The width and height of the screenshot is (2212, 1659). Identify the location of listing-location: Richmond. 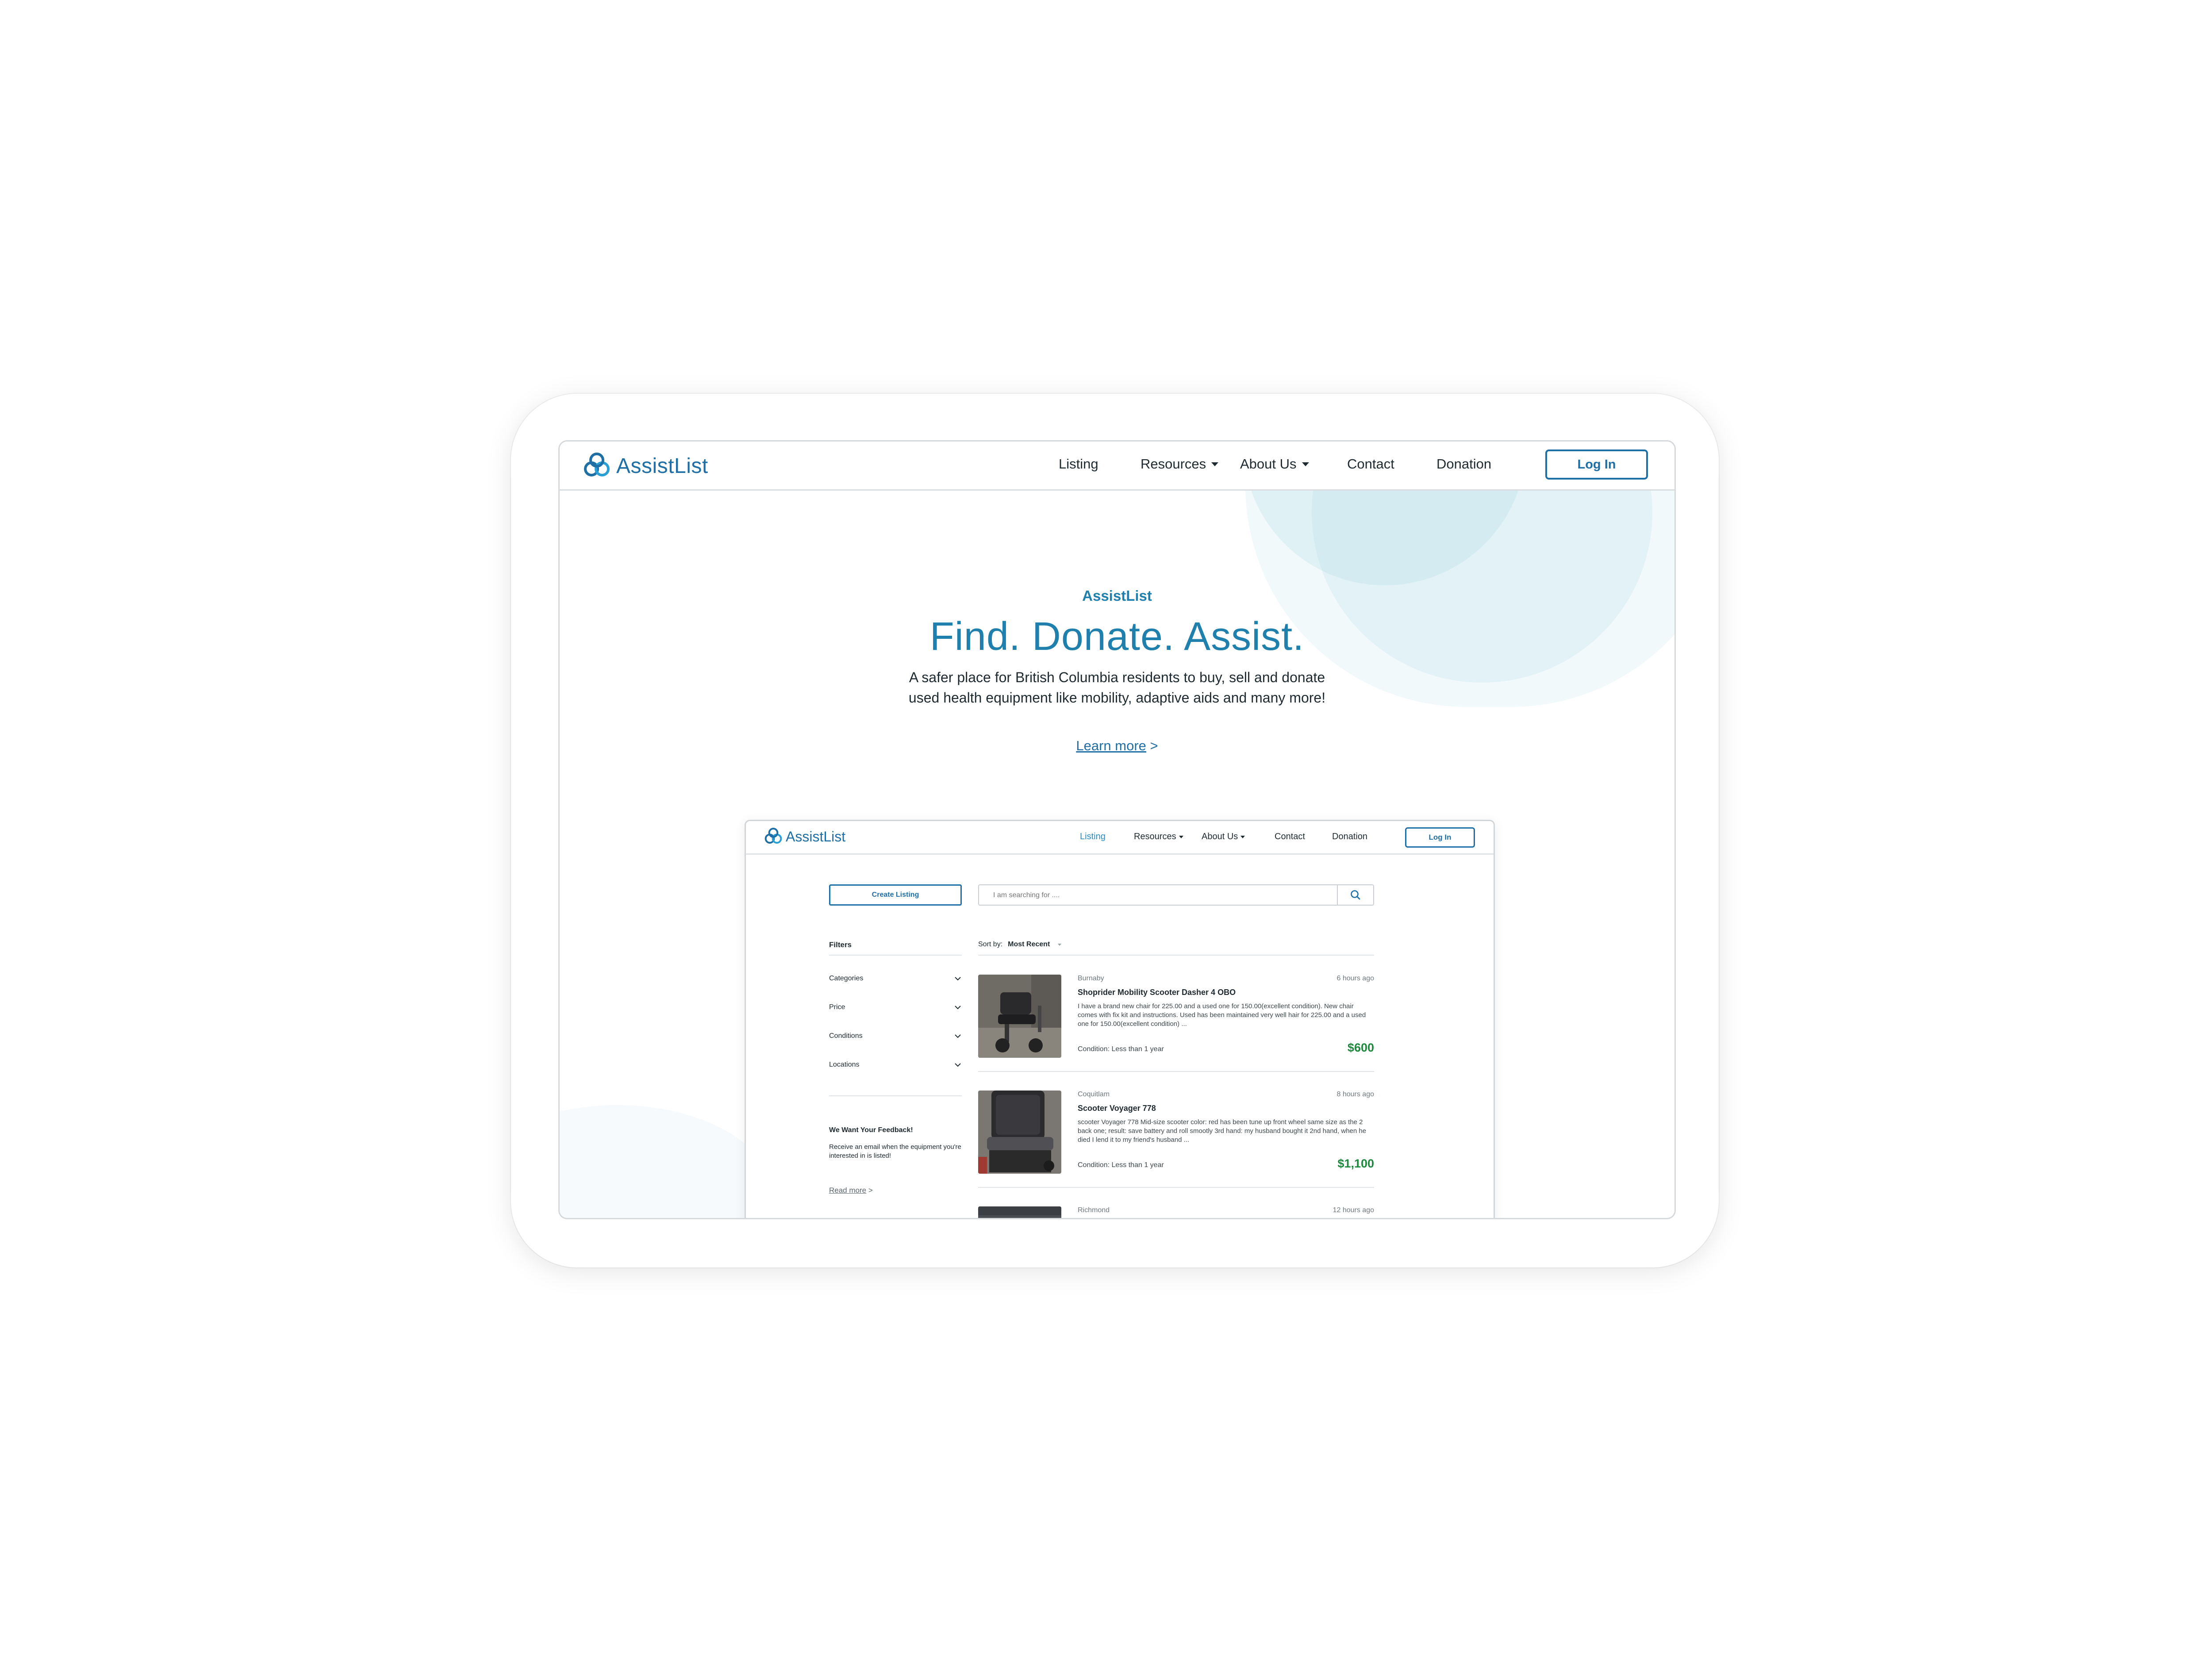
(1094, 1210).